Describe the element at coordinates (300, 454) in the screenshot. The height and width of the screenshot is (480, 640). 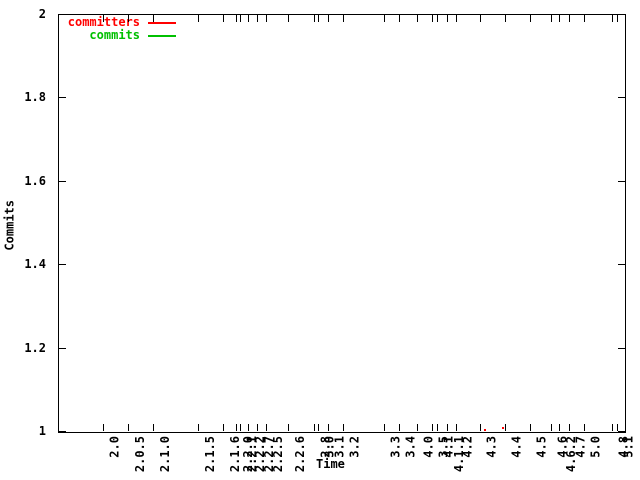
I see `x-tick-label: 2.2.6` at that location.